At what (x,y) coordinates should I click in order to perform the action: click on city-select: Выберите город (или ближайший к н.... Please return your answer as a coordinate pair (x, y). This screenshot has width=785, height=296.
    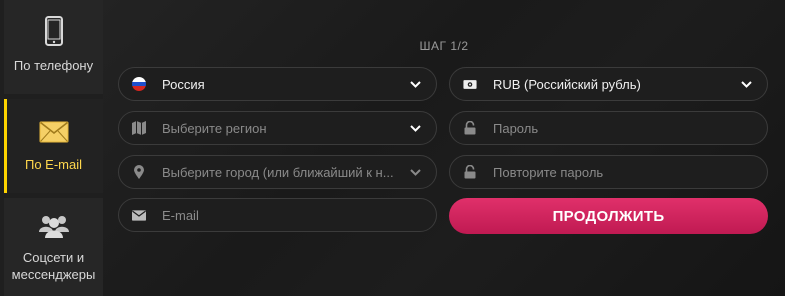
    Looking at the image, I should click on (277, 172).